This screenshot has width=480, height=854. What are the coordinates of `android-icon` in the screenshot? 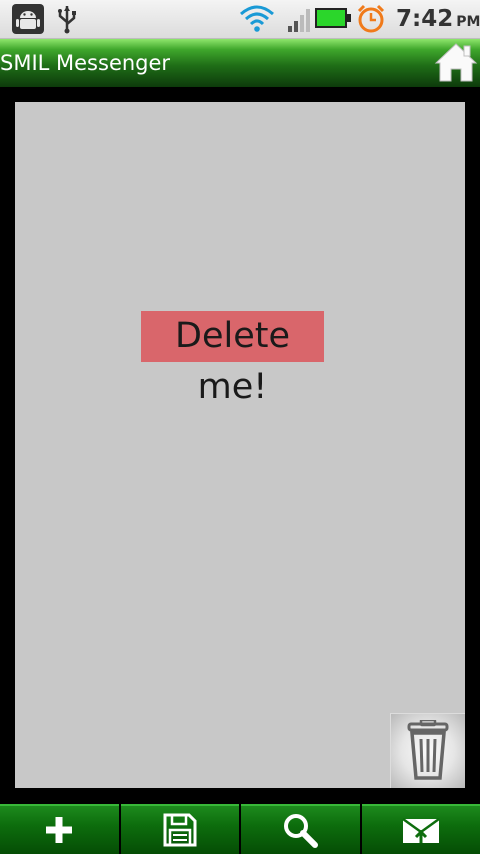 It's located at (28, 19).